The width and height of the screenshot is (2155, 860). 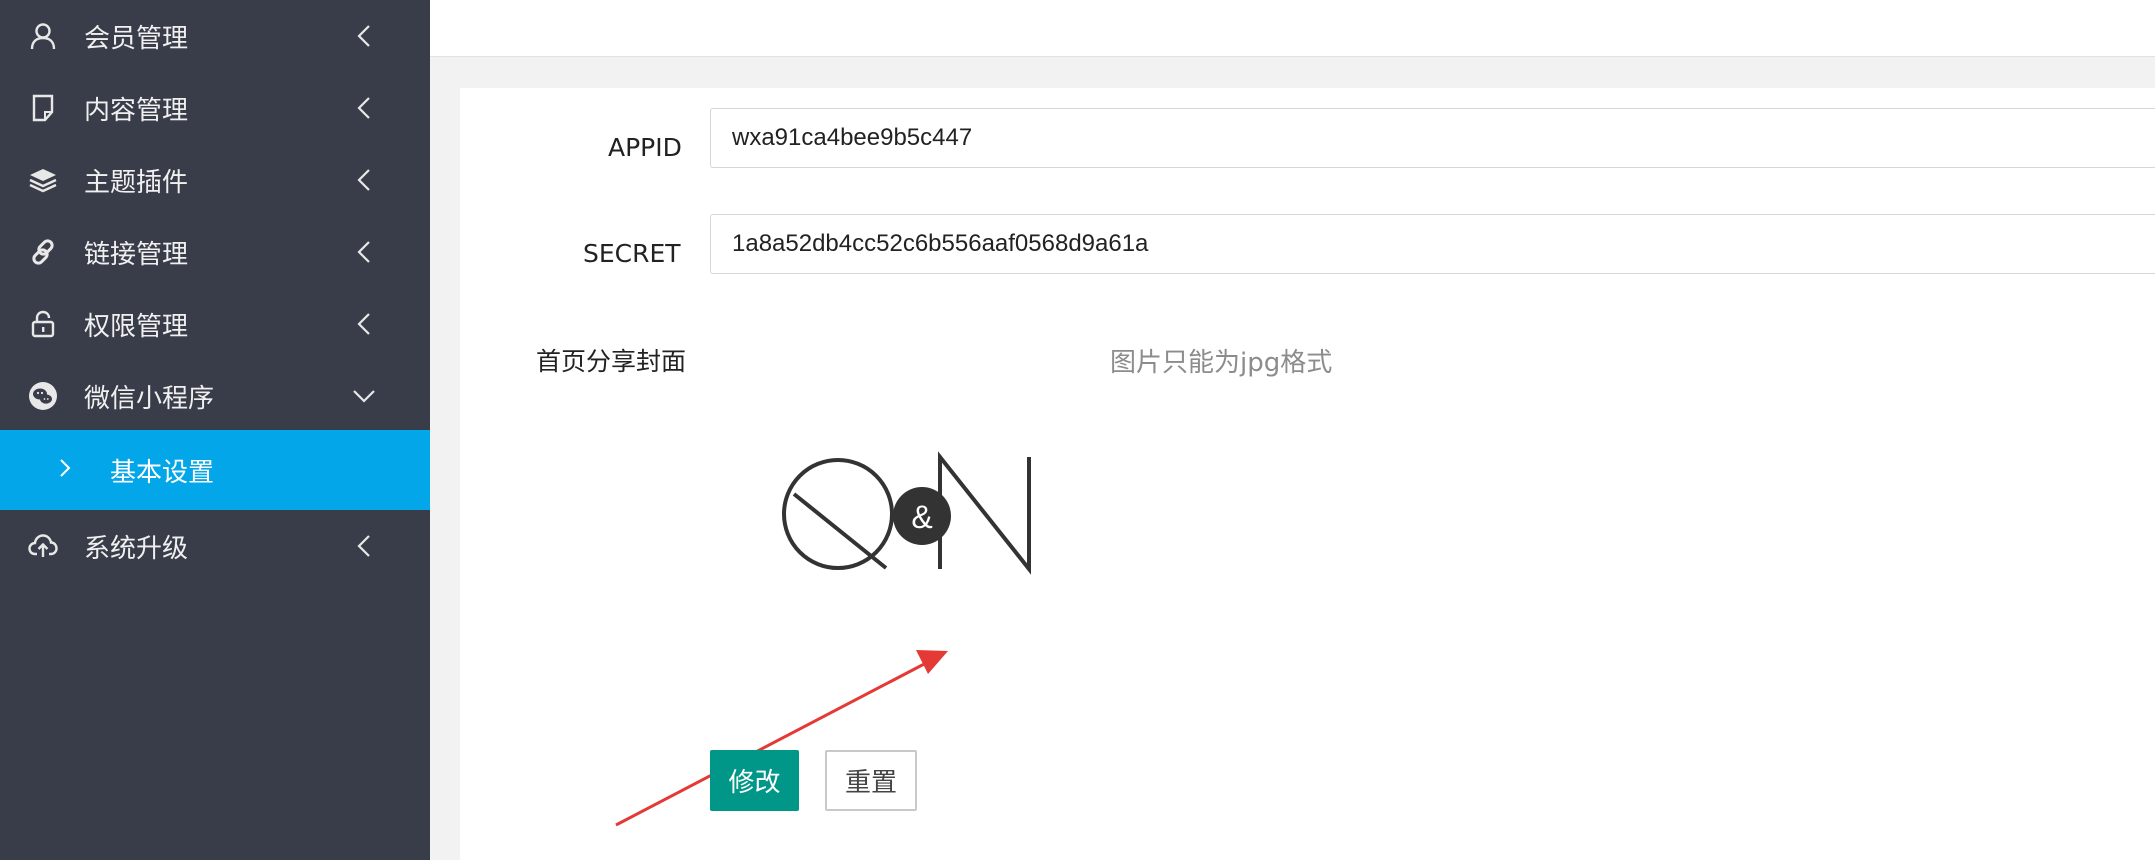 I want to click on chevron-down-icon, so click(x=364, y=396).